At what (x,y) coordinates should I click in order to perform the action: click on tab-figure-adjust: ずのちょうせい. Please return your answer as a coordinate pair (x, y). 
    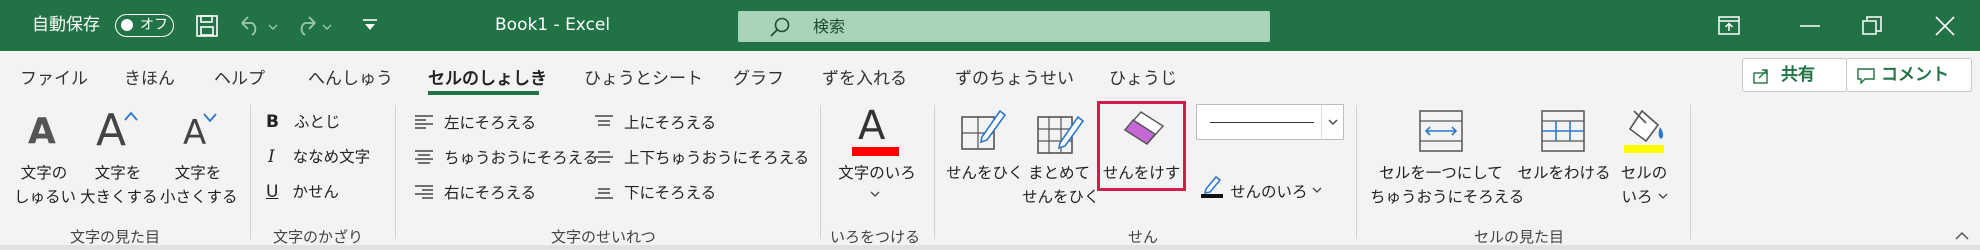
    Looking at the image, I should click on (1014, 76).